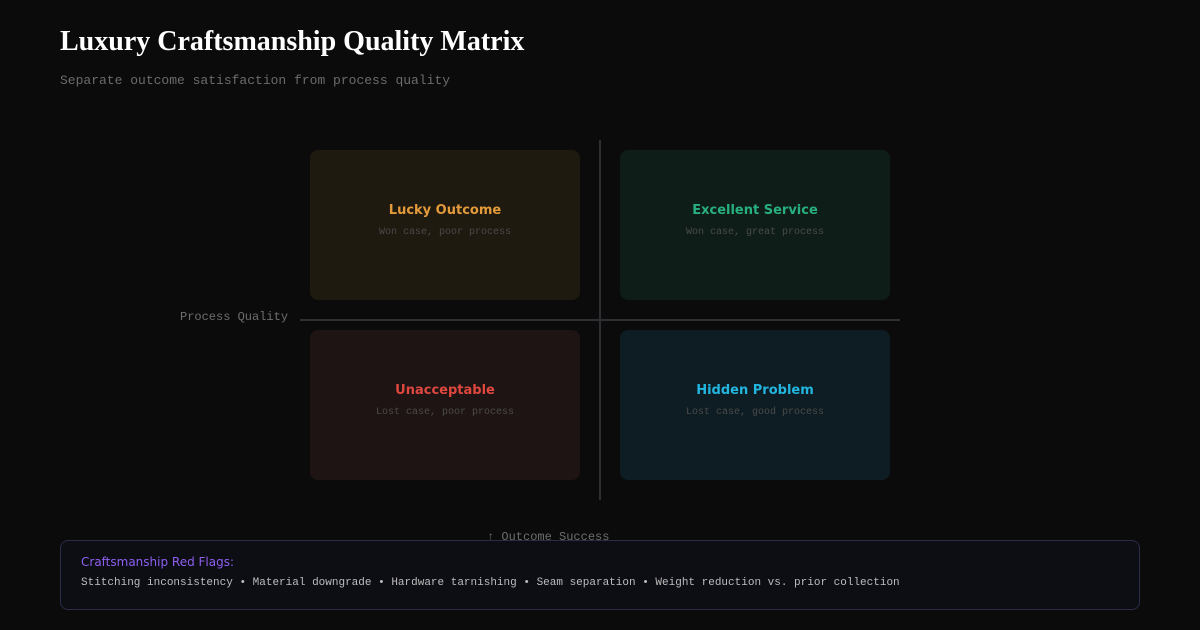 The width and height of the screenshot is (1200, 630). Describe the element at coordinates (755, 390) in the screenshot. I see `quadrant-title: Hidden Problem` at that location.